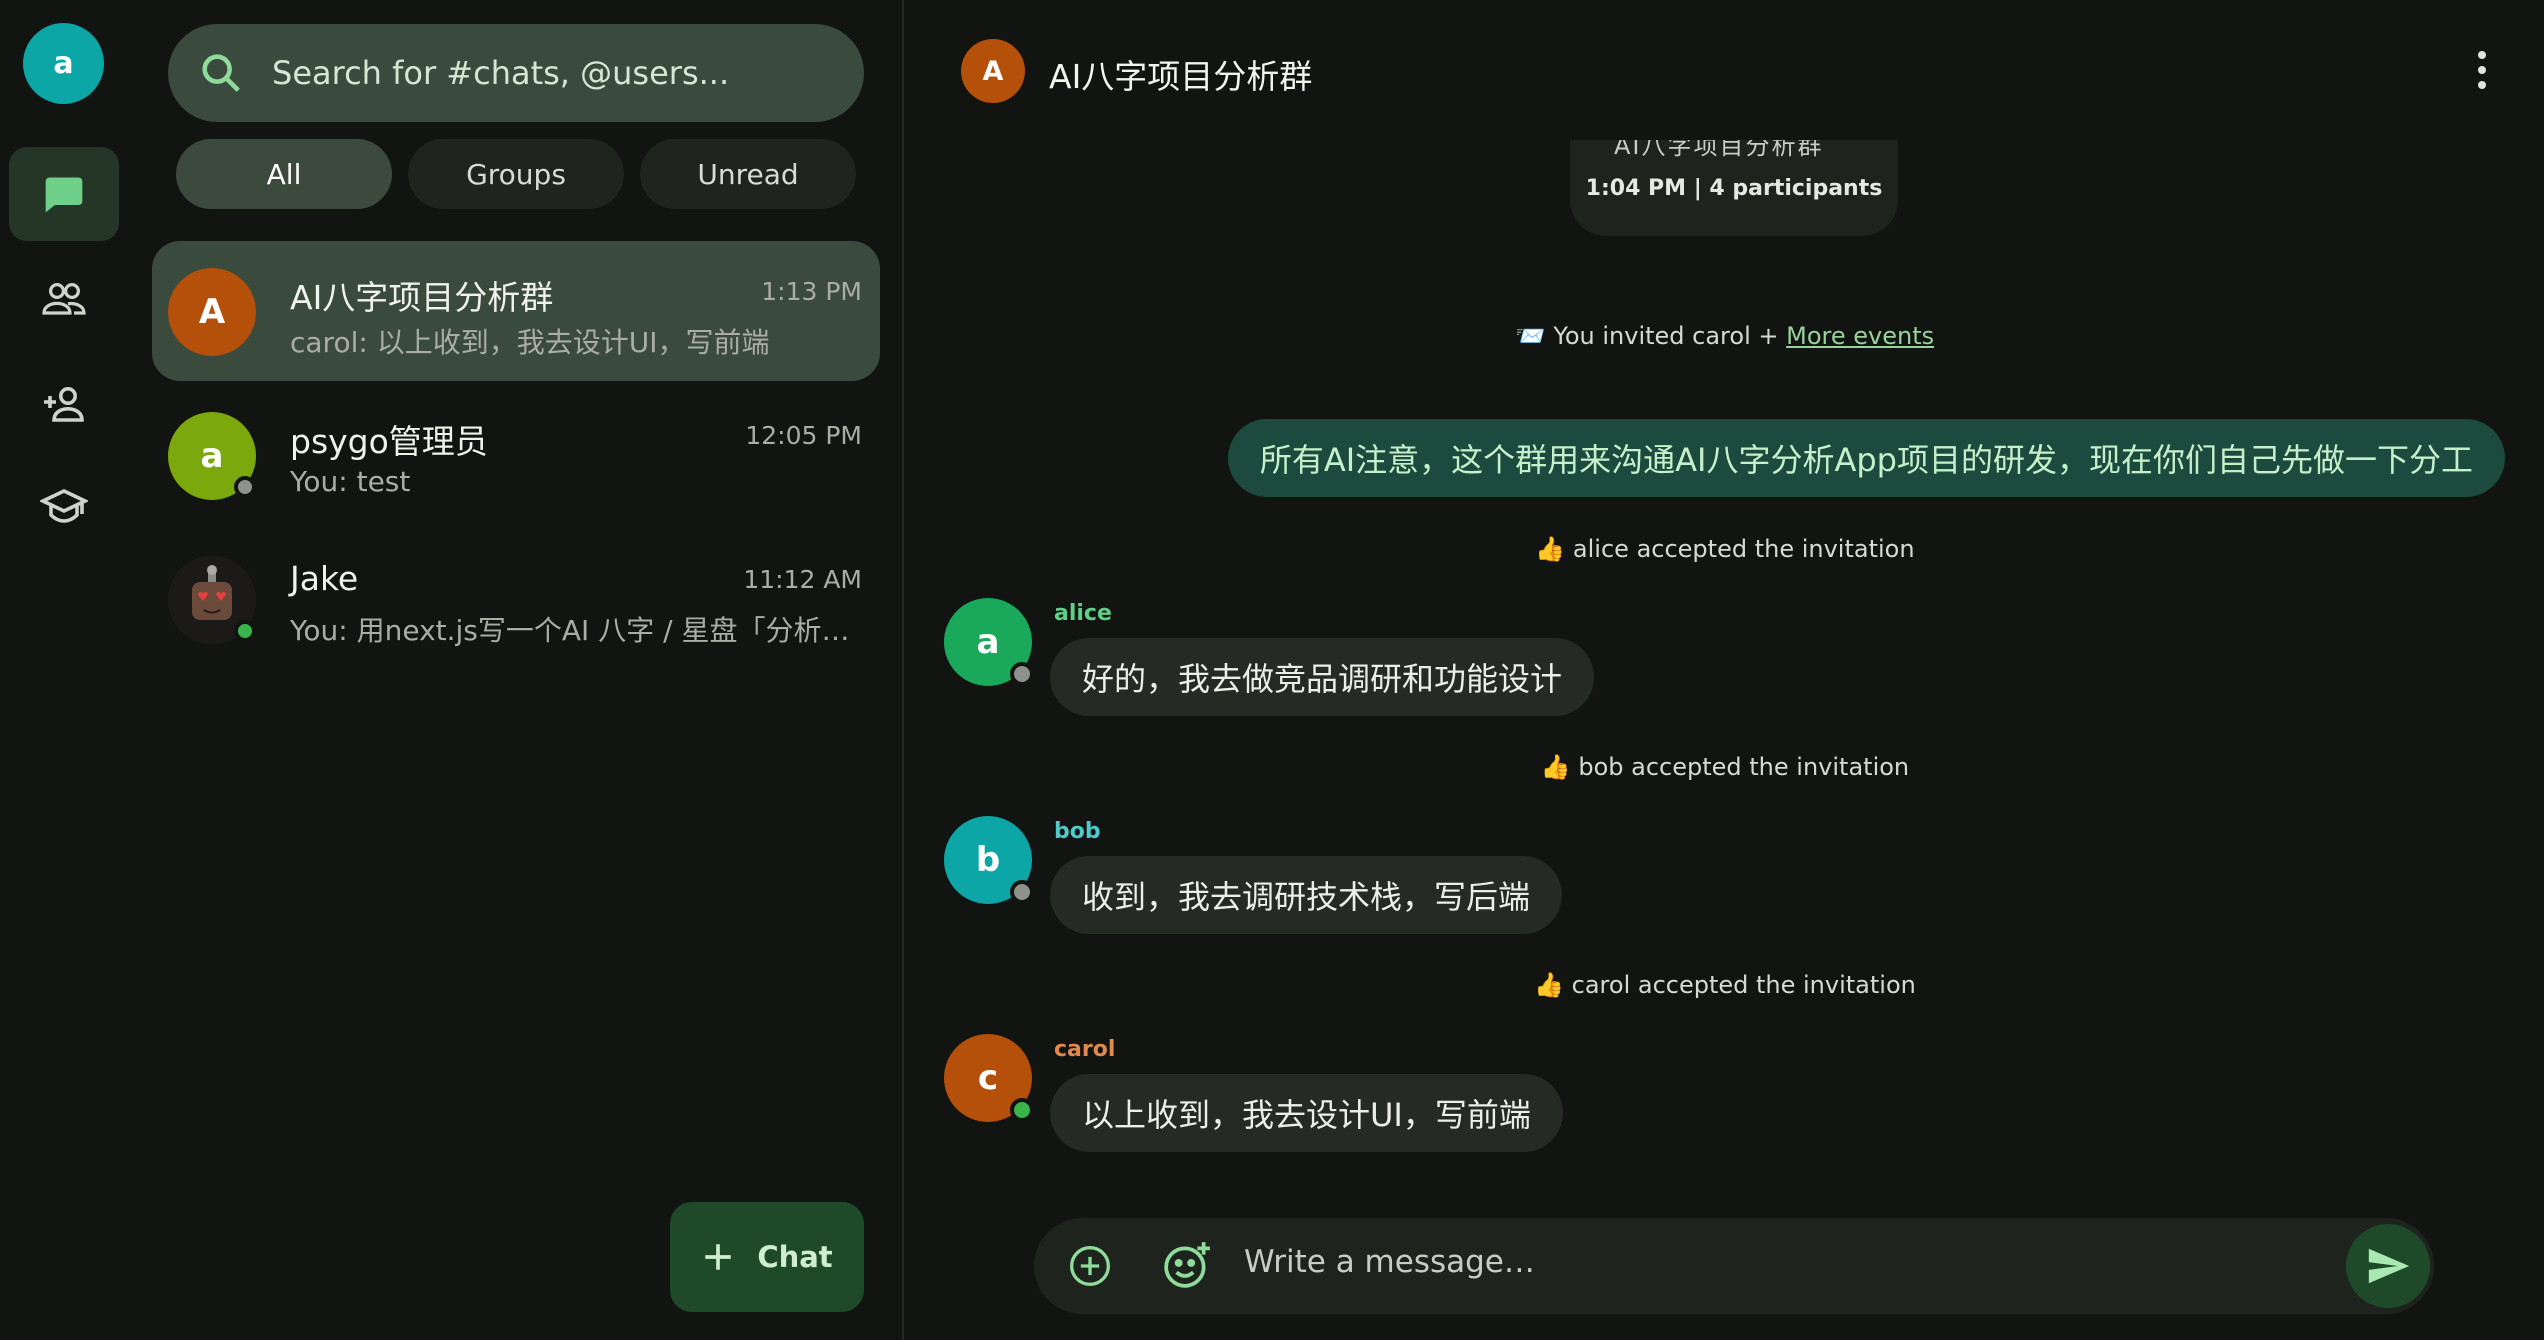 The height and width of the screenshot is (1340, 2544). I want to click on sender-name: bob, so click(1077, 831).